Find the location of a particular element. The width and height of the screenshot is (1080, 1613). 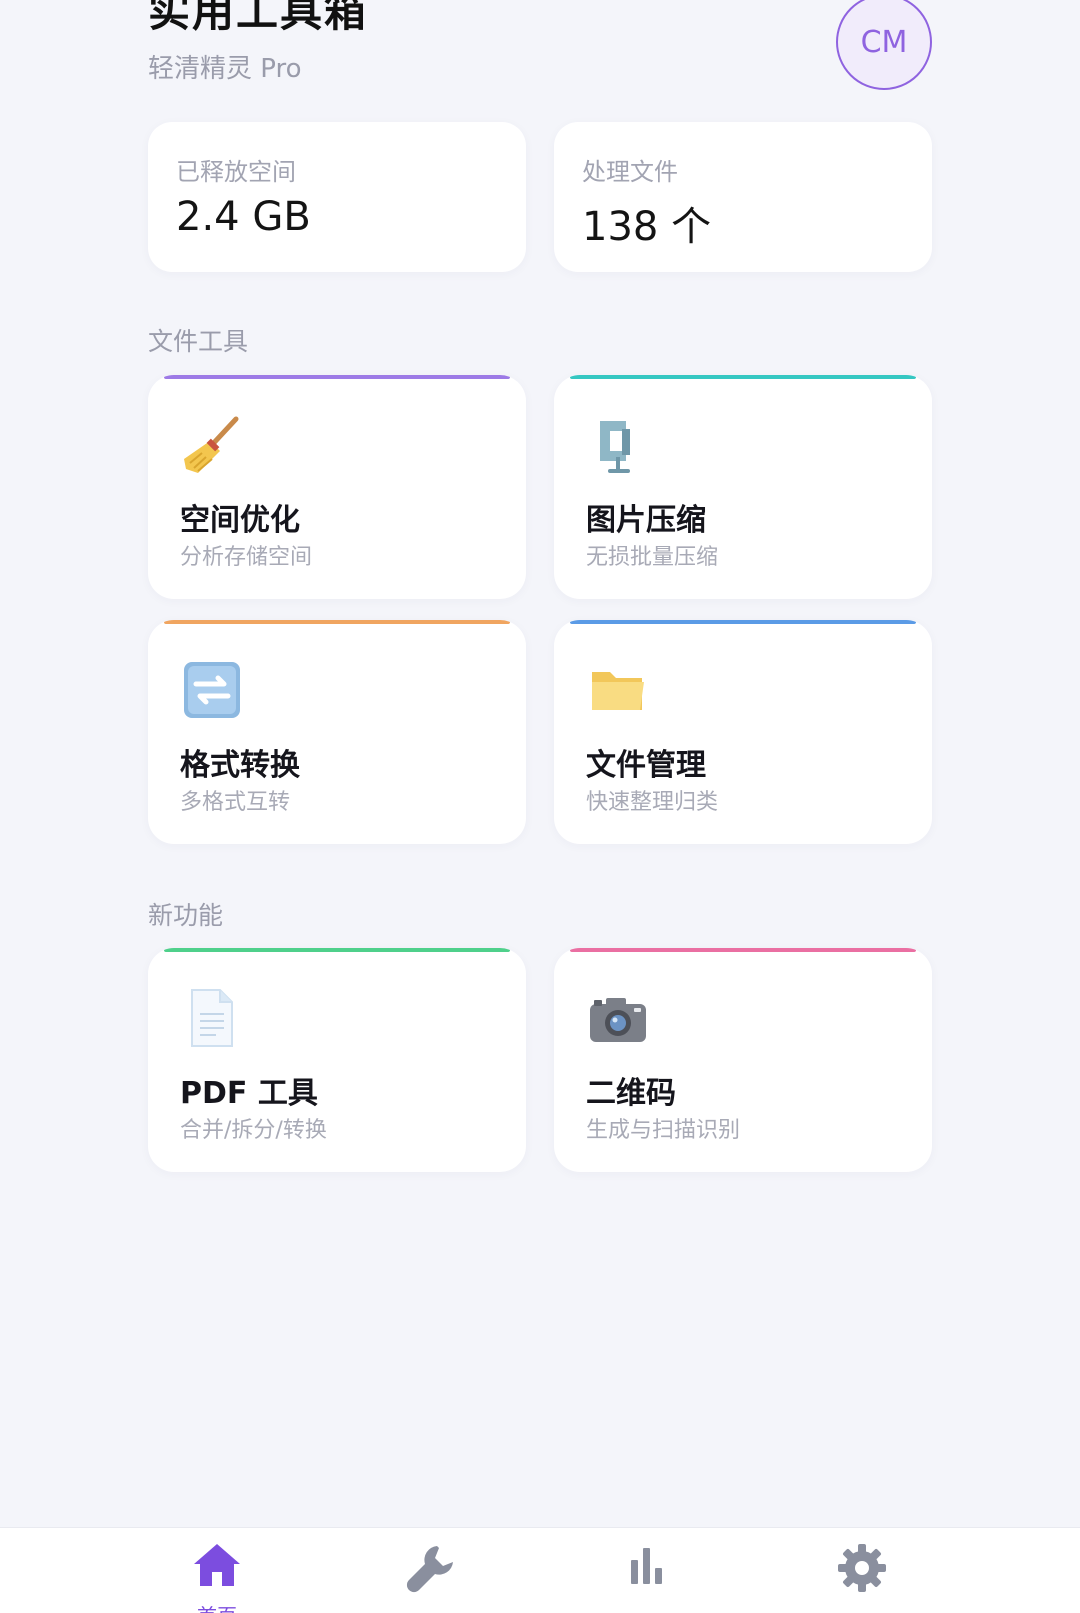

tool-desc: 生成与扫描识别 is located at coordinates (663, 1130).